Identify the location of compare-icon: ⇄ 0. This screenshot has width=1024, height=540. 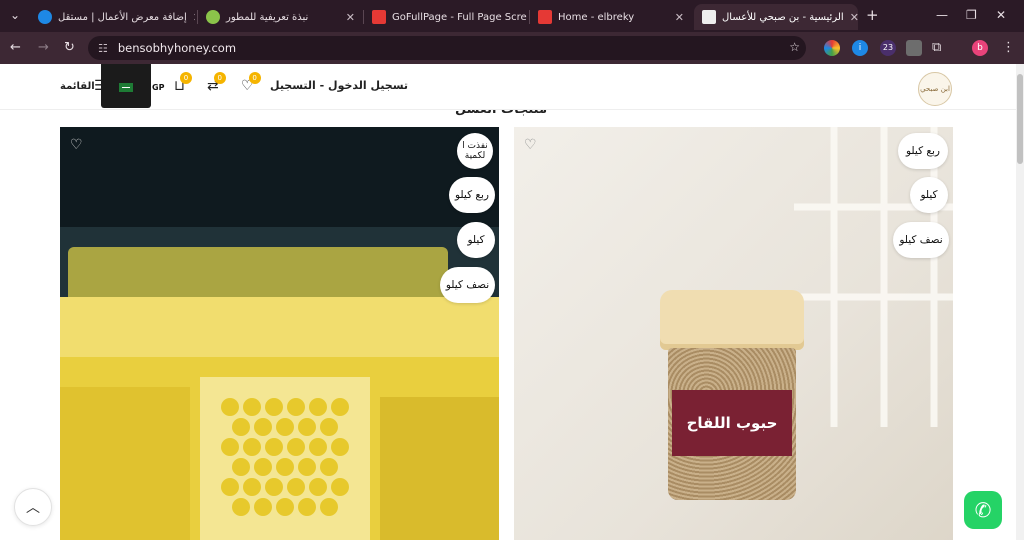
(216, 83).